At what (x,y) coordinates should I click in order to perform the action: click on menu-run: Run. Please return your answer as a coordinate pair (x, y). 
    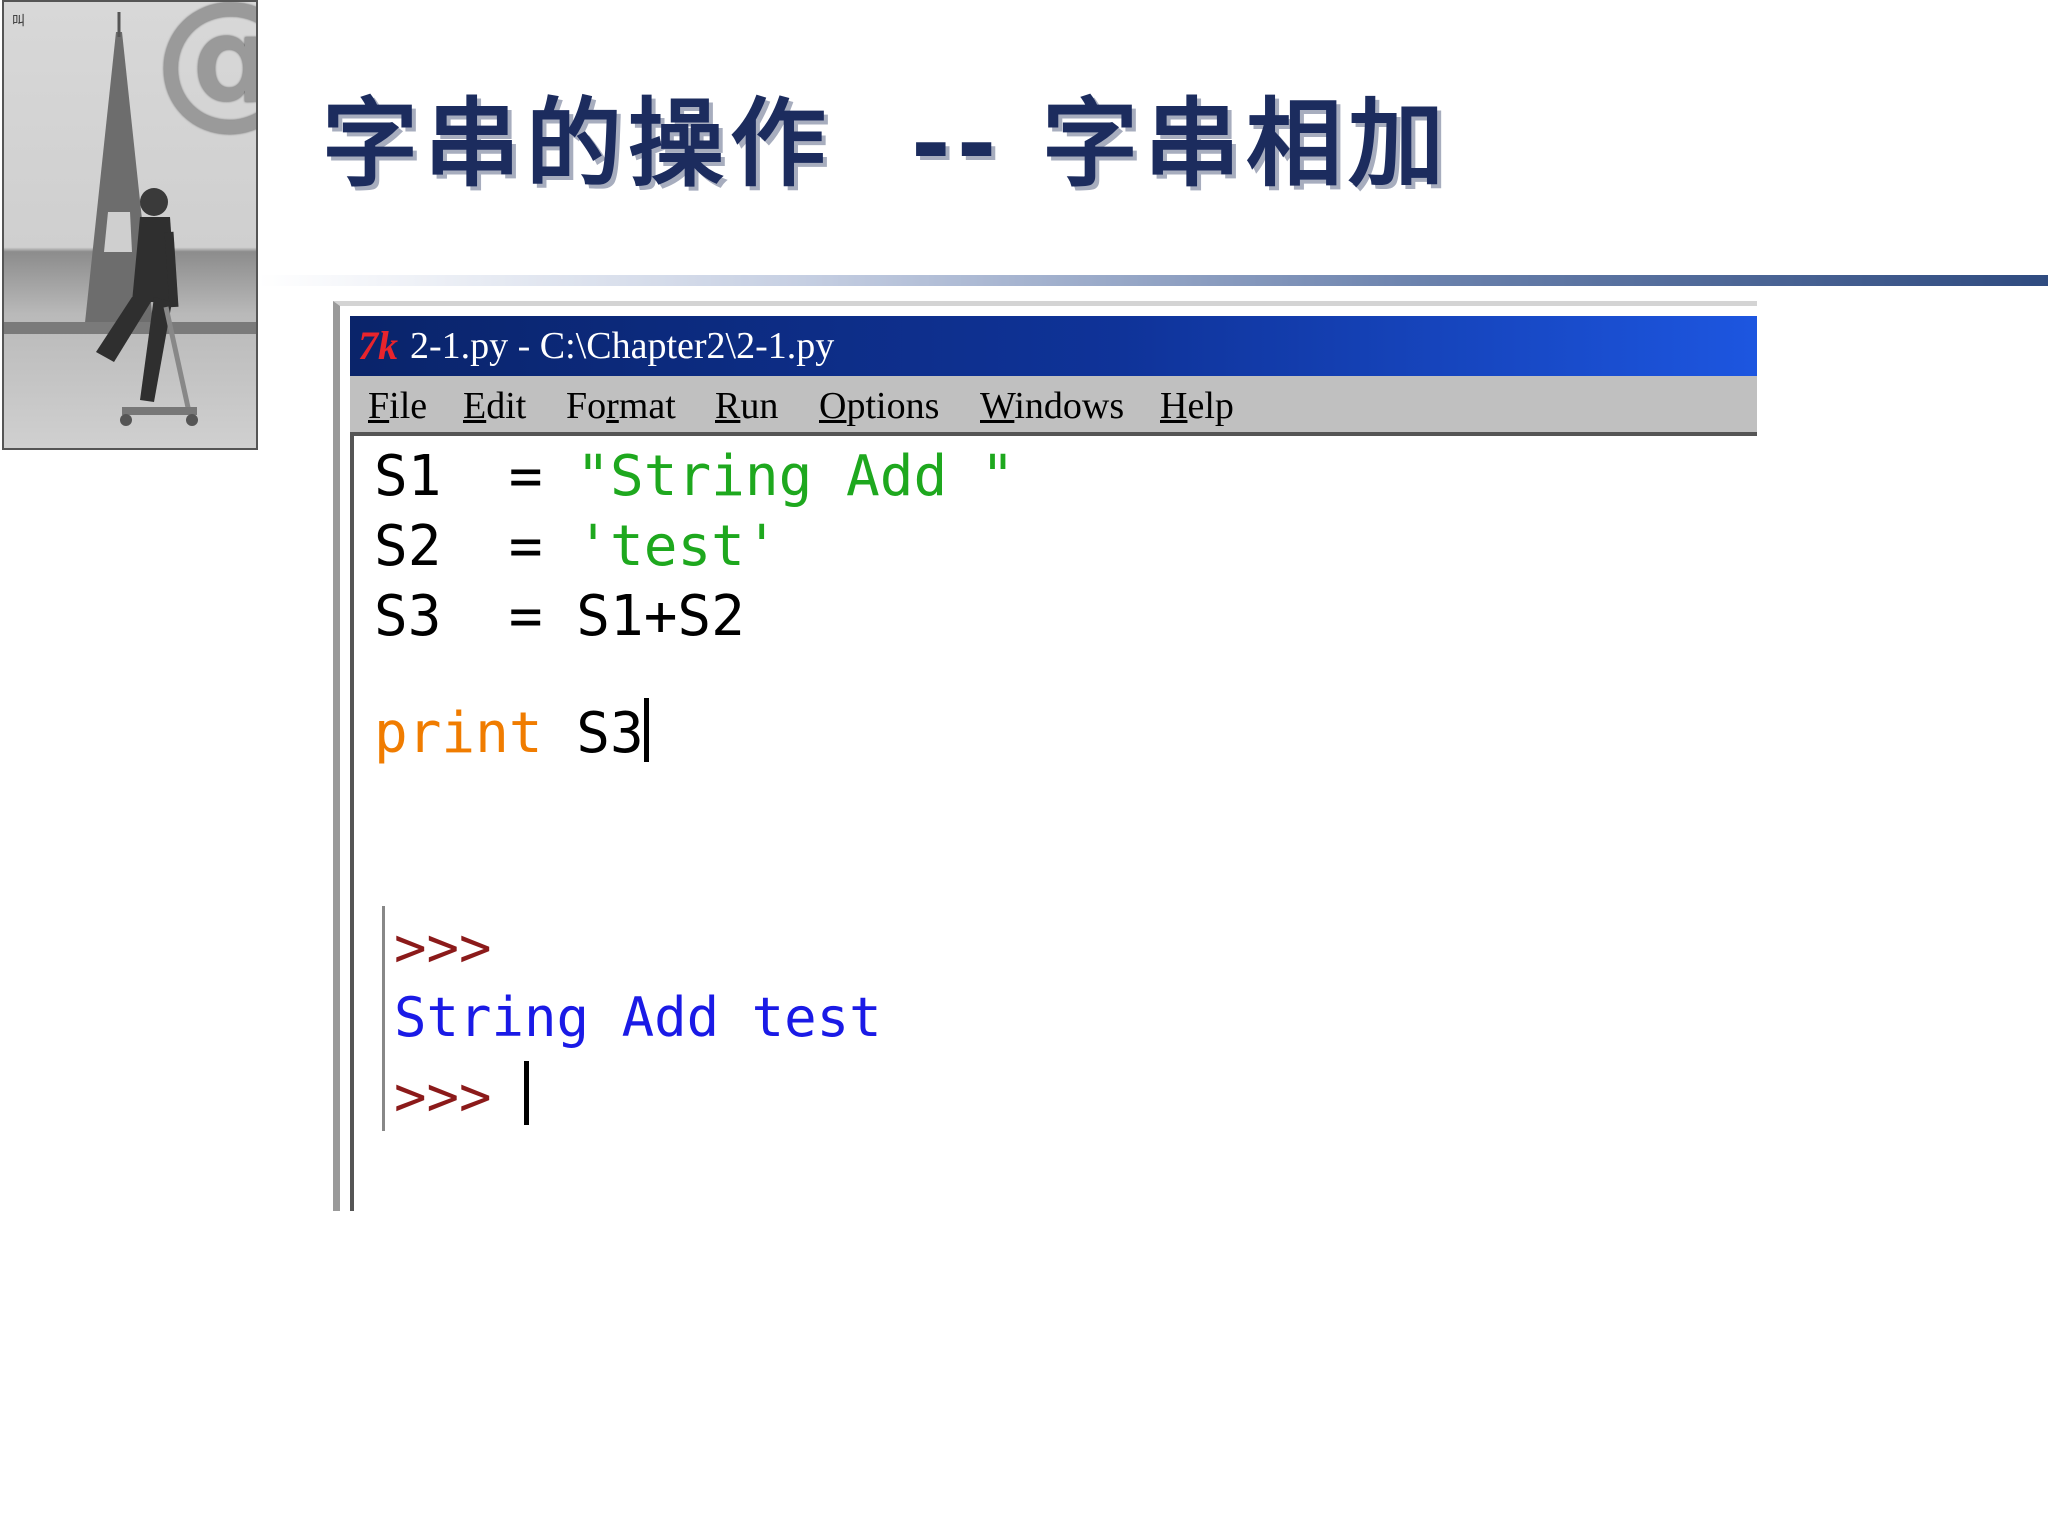
    Looking at the image, I should click on (746, 406).